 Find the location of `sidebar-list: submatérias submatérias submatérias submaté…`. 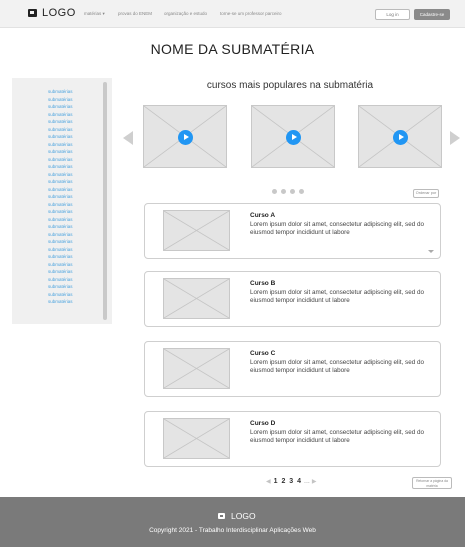

sidebar-list: submatérias submatérias submatérias submaté… is located at coordinates (75, 197).